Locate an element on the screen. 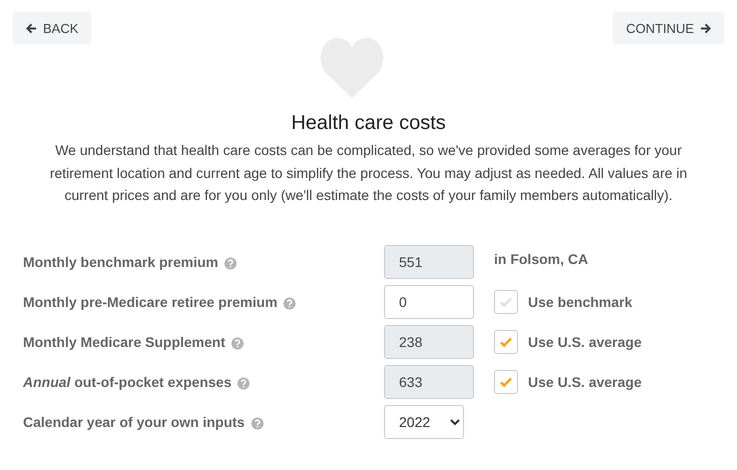 This screenshot has height=470, width=737. location-text: in Folsom, CA is located at coordinates (541, 258).